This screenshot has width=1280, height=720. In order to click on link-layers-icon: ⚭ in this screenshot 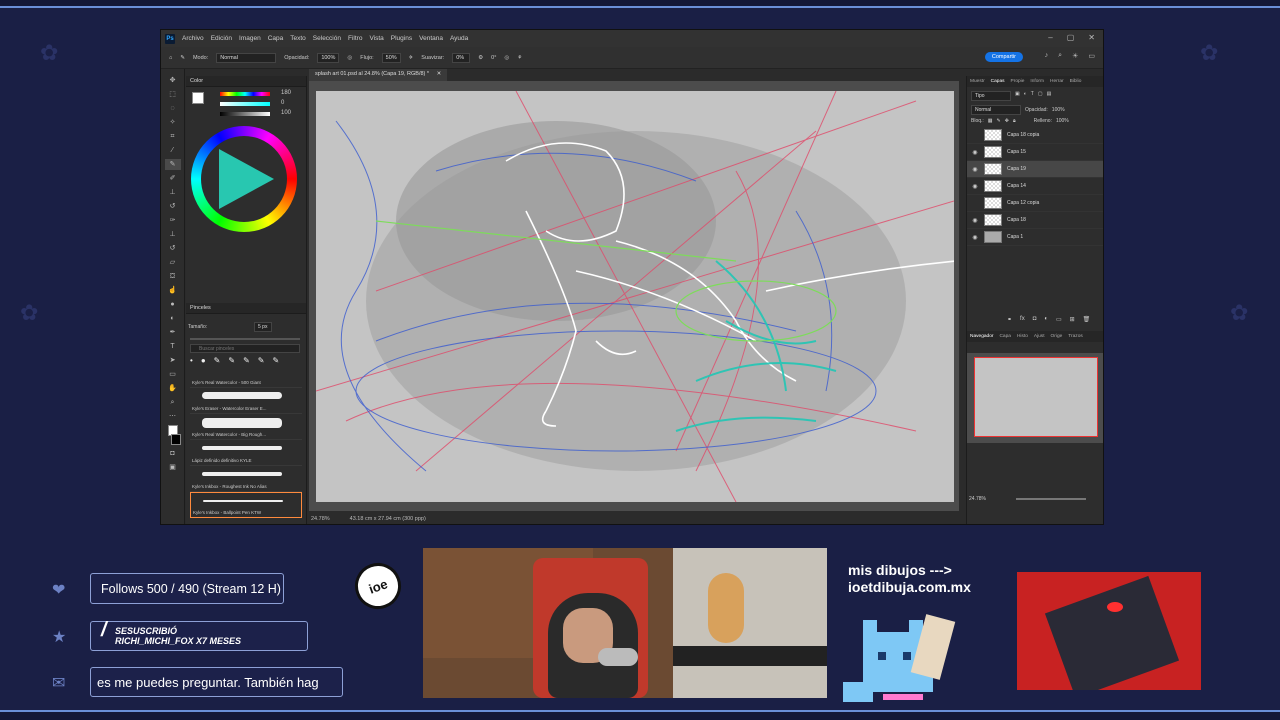, I will do `click(1009, 319)`.